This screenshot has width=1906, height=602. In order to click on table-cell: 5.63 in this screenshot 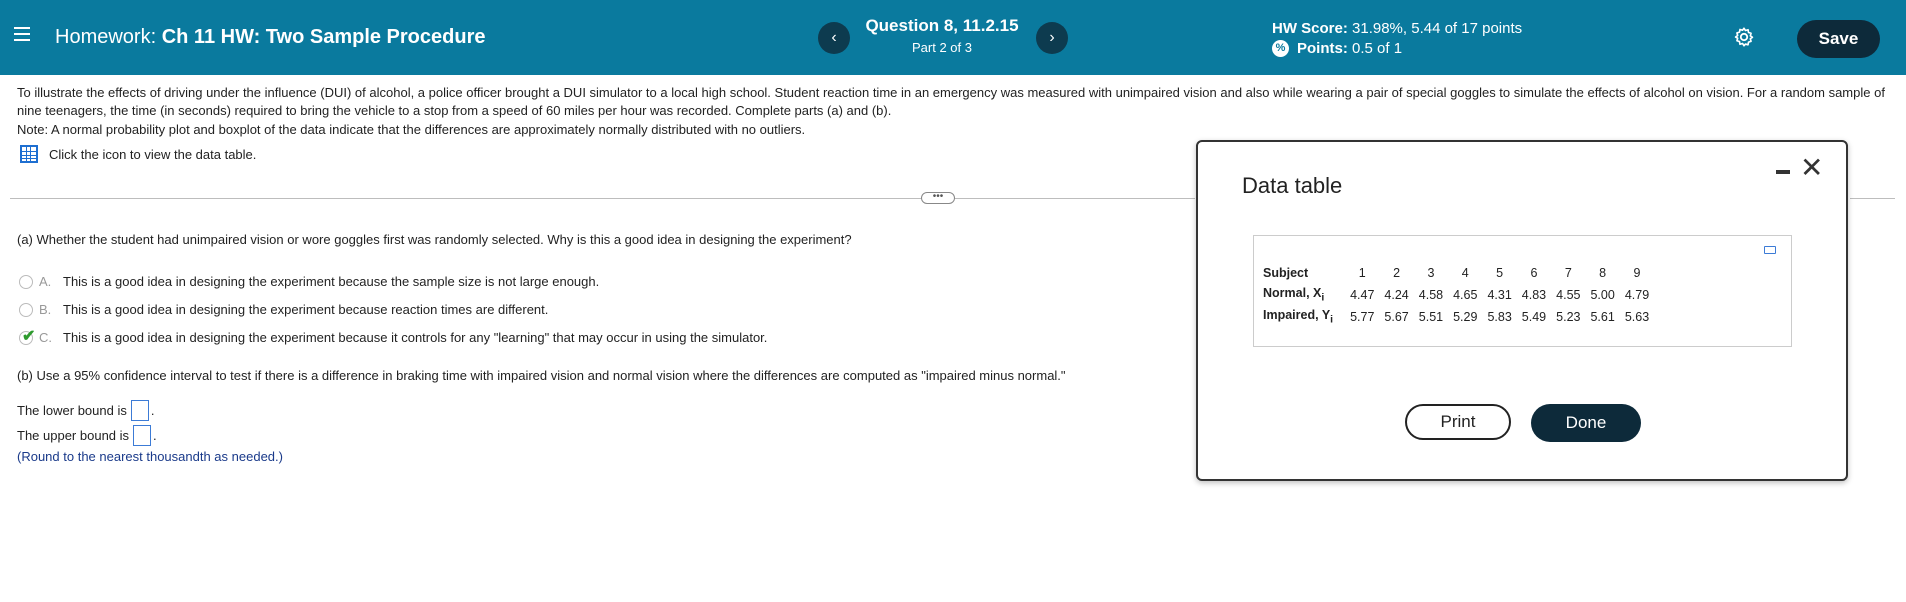, I will do `click(1637, 317)`.